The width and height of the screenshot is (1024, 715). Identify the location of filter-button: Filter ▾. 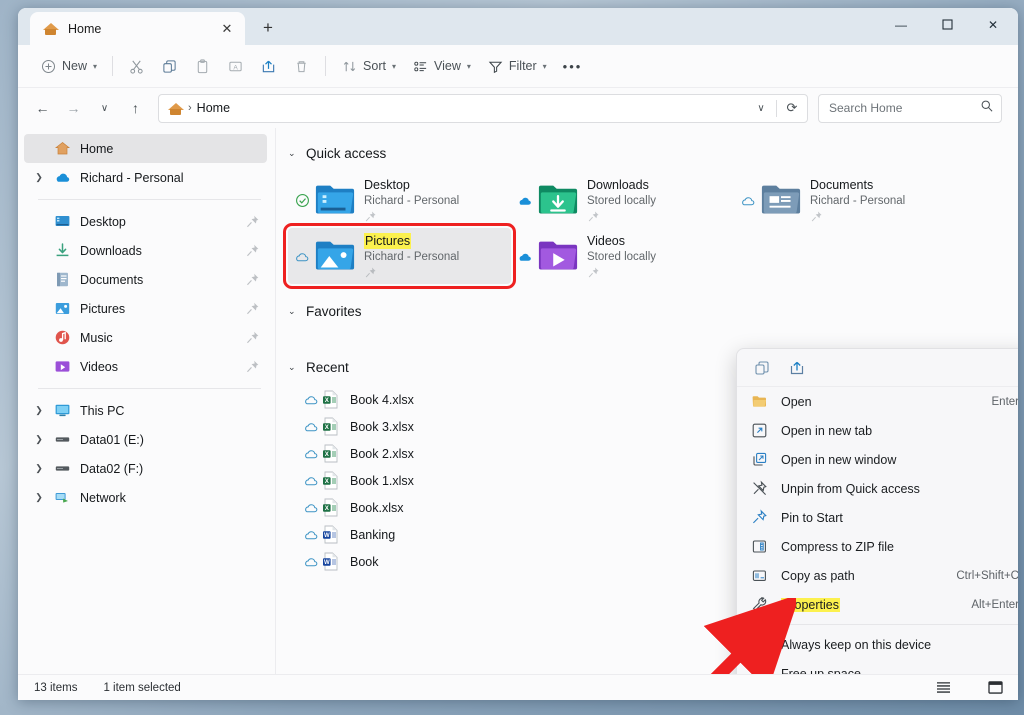
(517, 66).